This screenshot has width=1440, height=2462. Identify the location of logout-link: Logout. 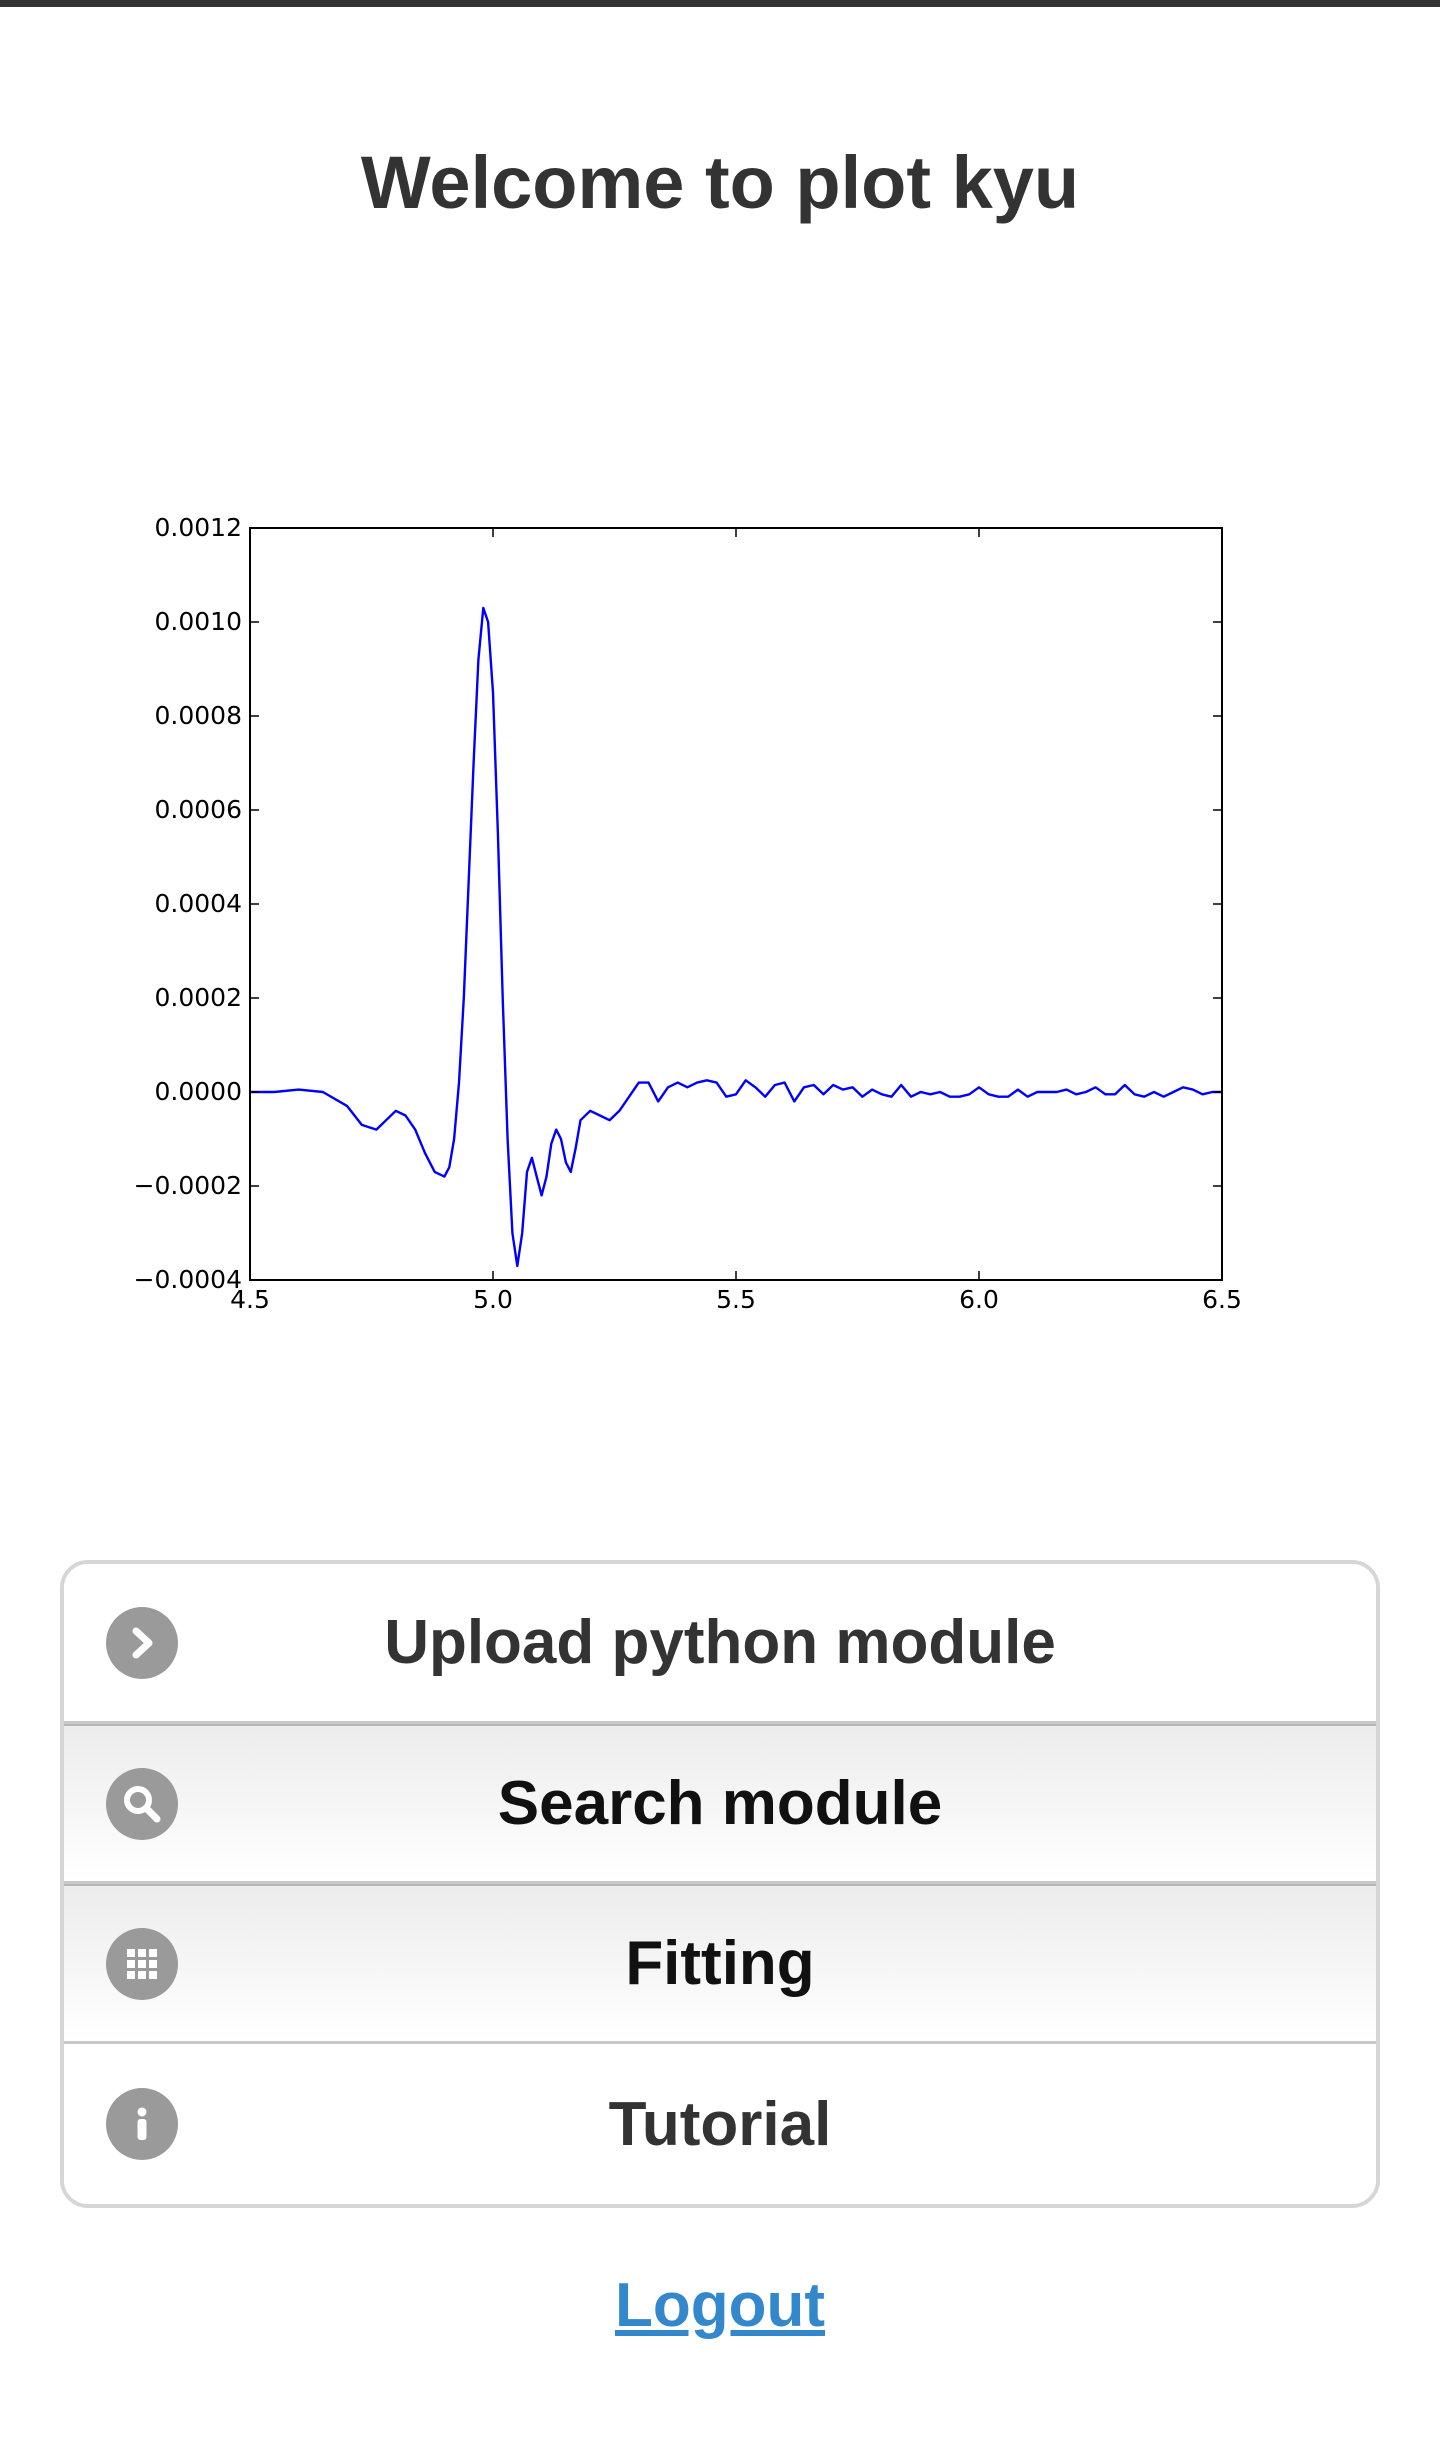
(720, 2305).